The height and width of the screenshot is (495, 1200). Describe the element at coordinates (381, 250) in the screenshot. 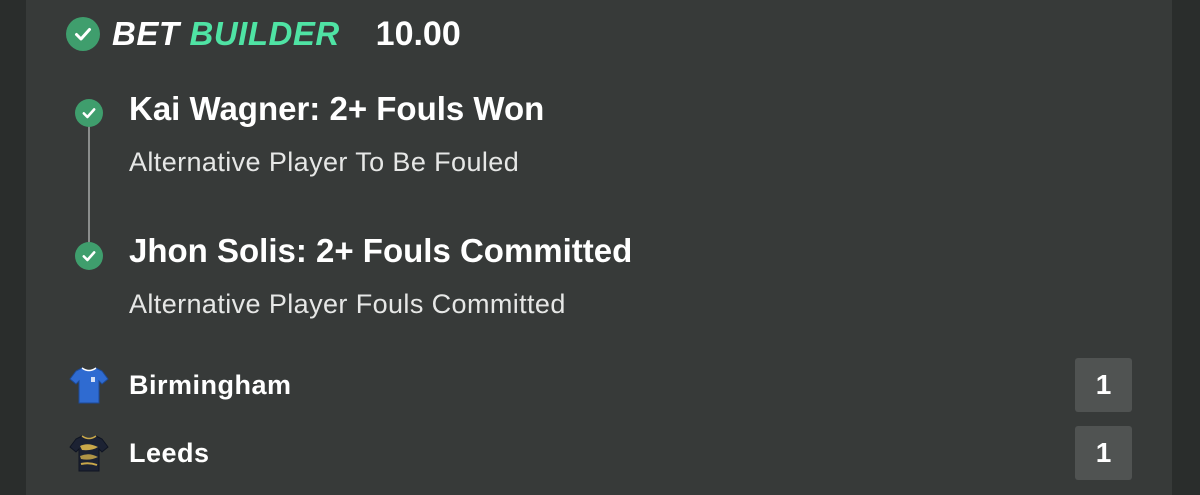

I see `leg-title: Jhon Solis: 2+ Fouls Committed` at that location.